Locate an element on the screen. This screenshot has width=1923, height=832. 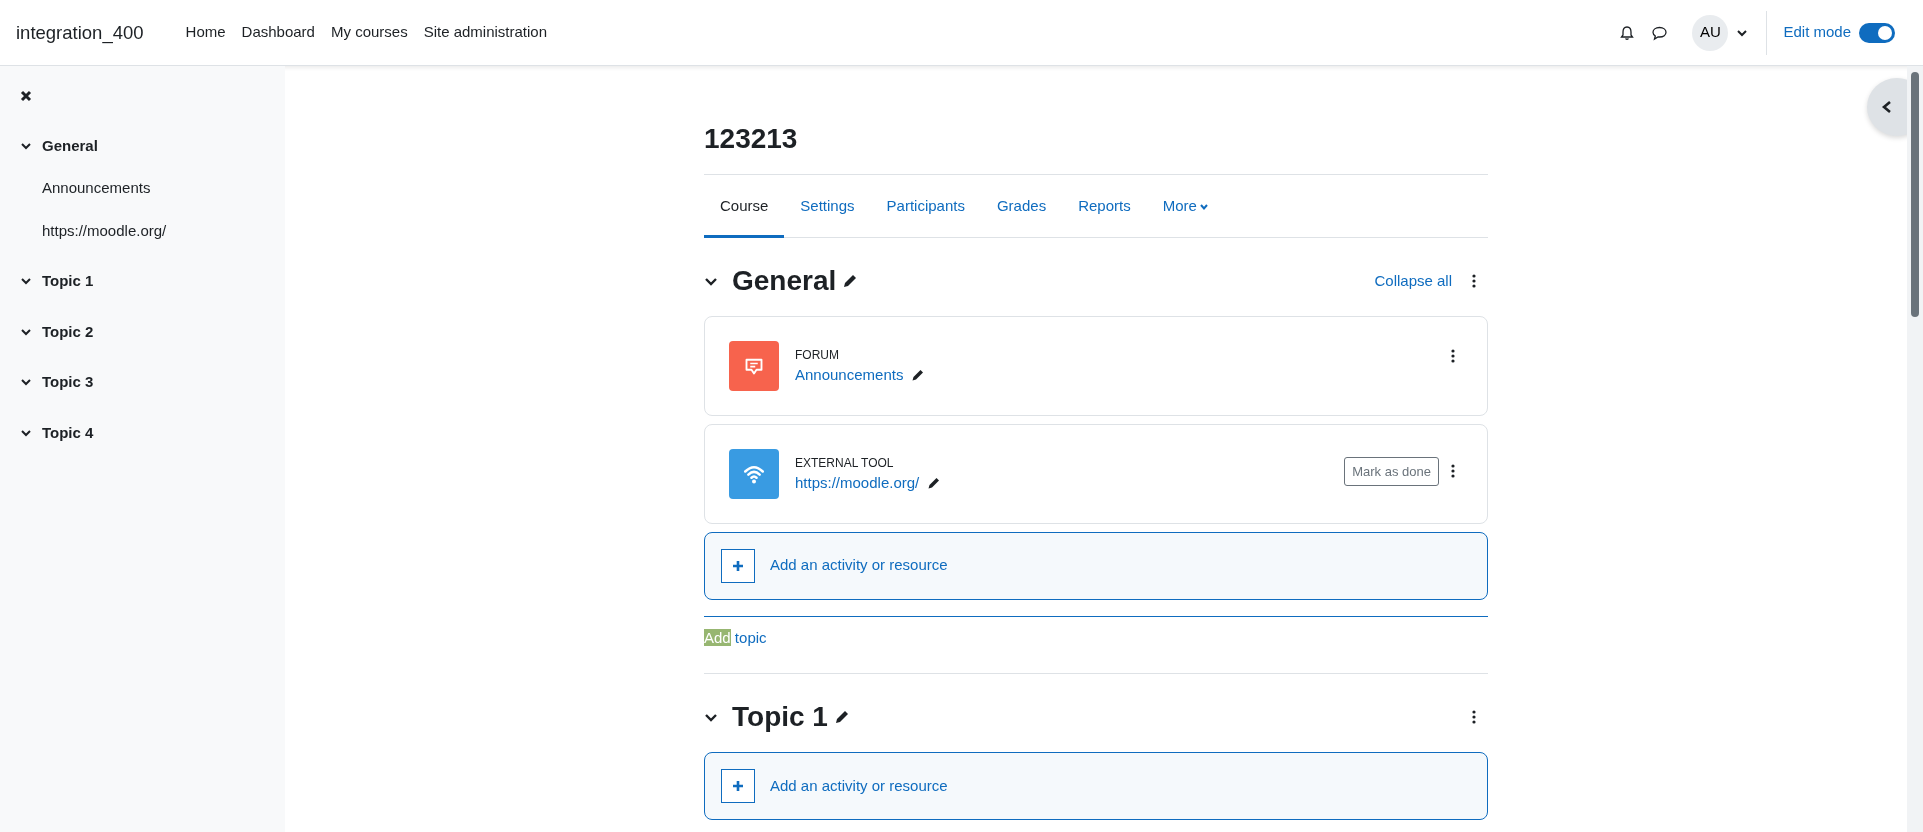
course-tab: Participants is located at coordinates (925, 206).